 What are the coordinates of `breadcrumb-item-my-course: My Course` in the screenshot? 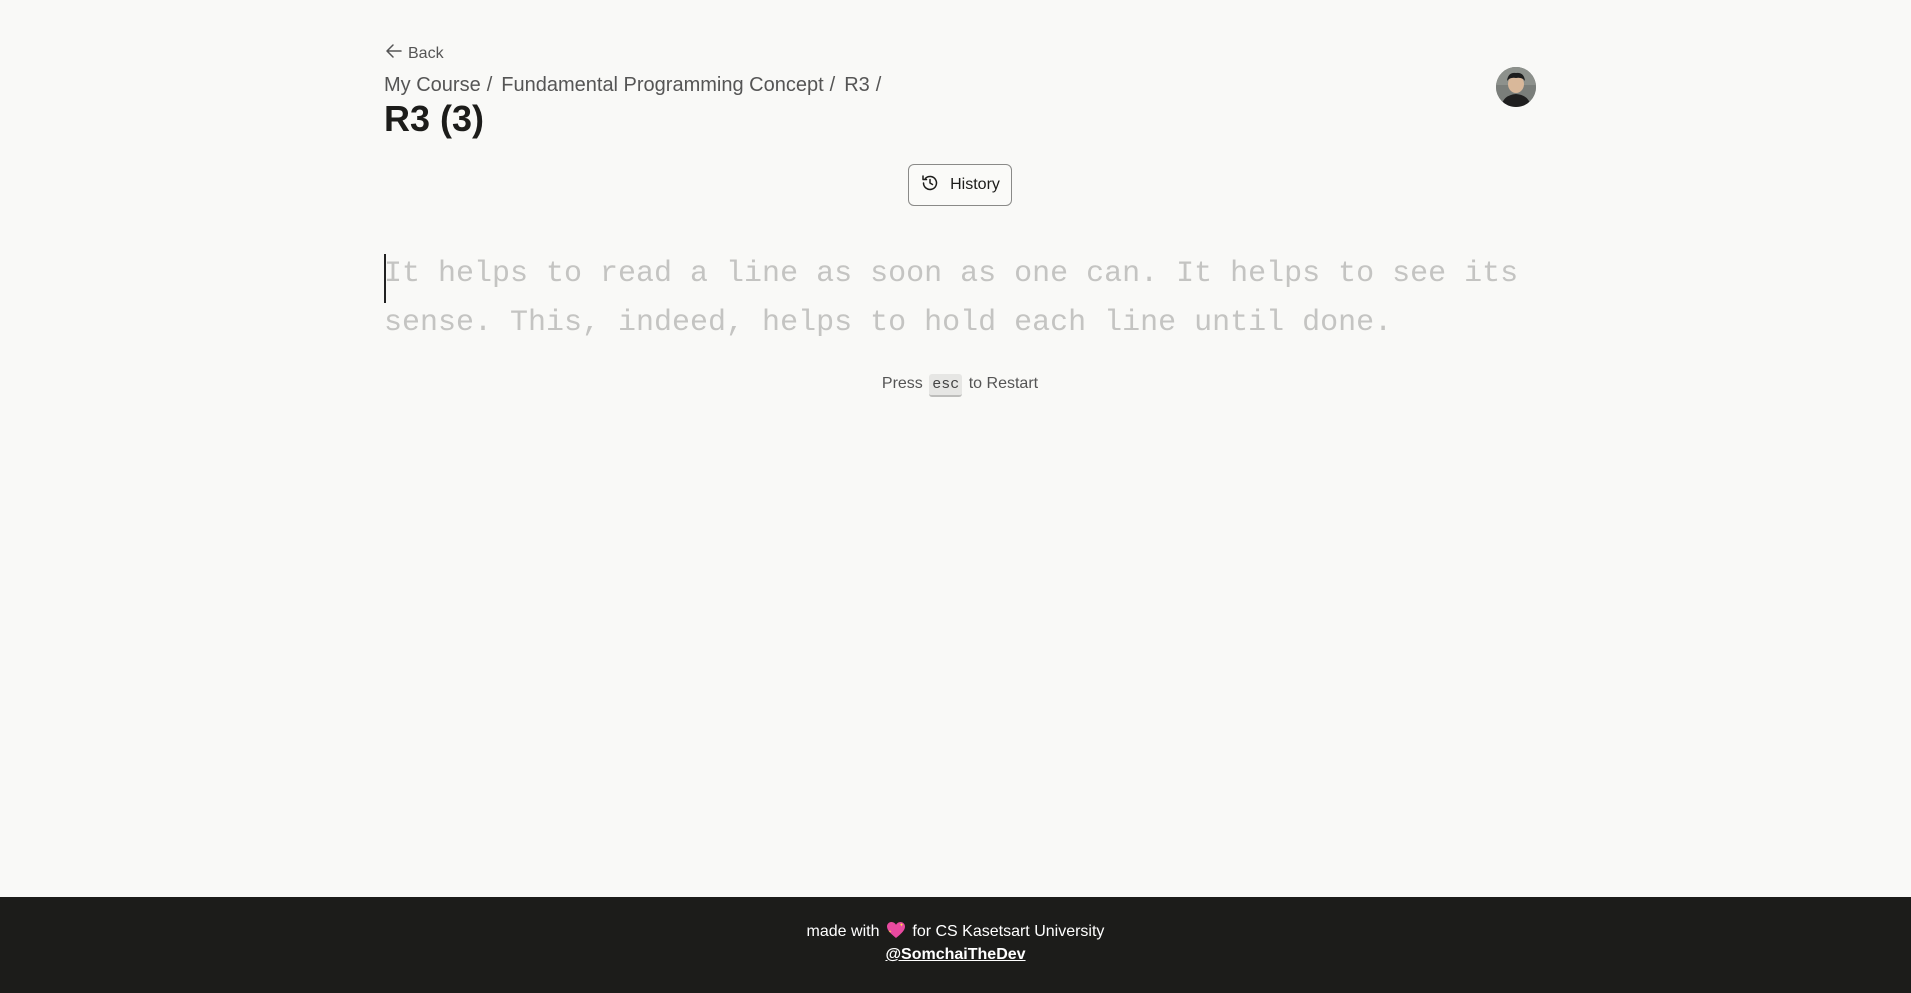 It's located at (432, 85).